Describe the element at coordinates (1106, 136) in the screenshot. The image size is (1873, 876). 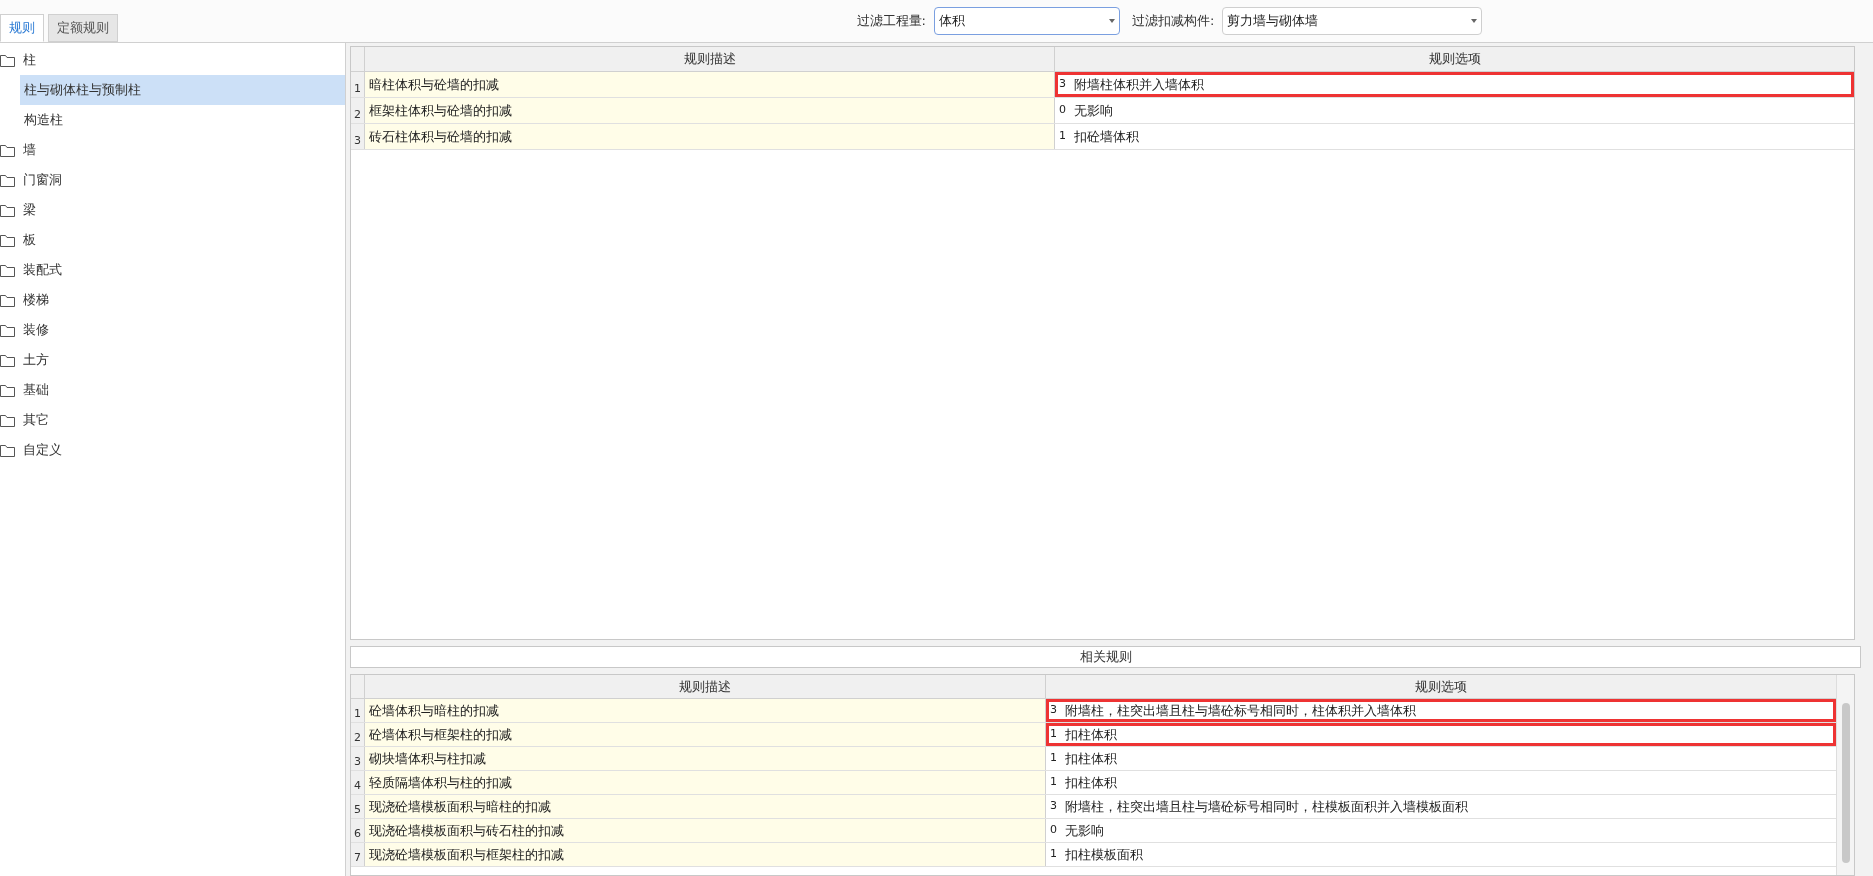
I see `option-text: 扣砼墙体积` at that location.